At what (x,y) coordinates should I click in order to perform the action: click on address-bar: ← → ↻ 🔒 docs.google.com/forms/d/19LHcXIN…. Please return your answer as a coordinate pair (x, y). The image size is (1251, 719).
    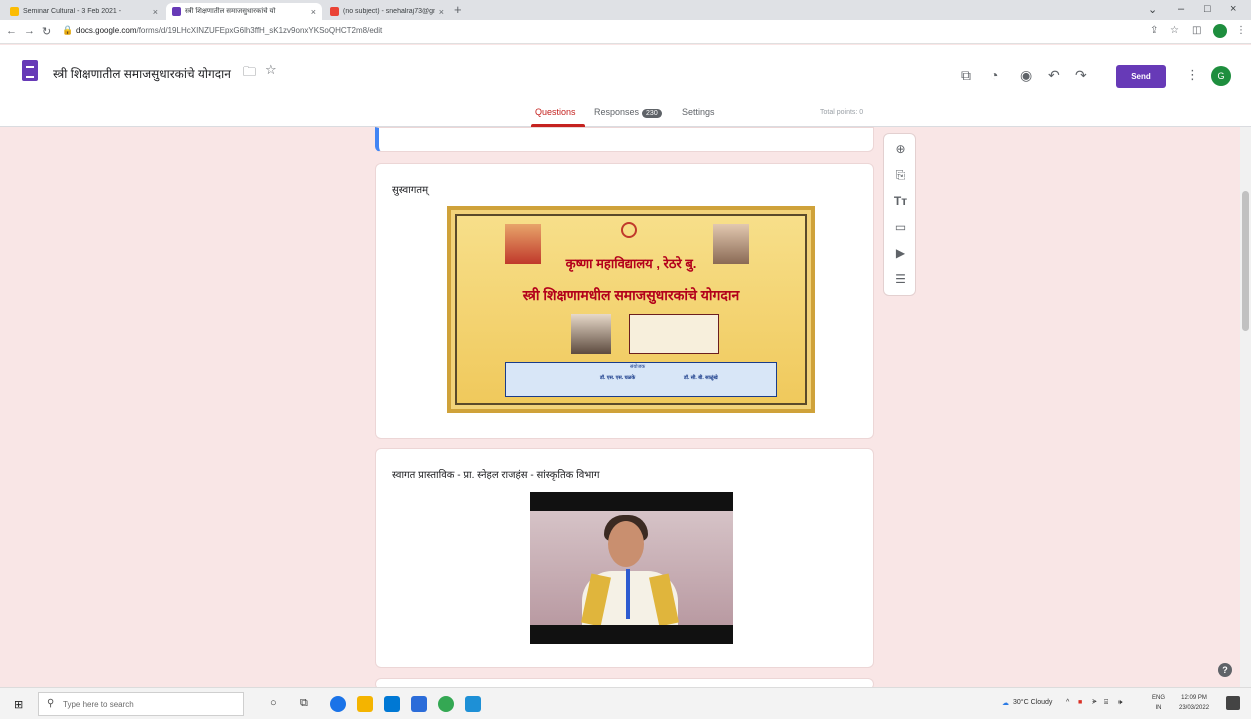
    Looking at the image, I should click on (625, 32).